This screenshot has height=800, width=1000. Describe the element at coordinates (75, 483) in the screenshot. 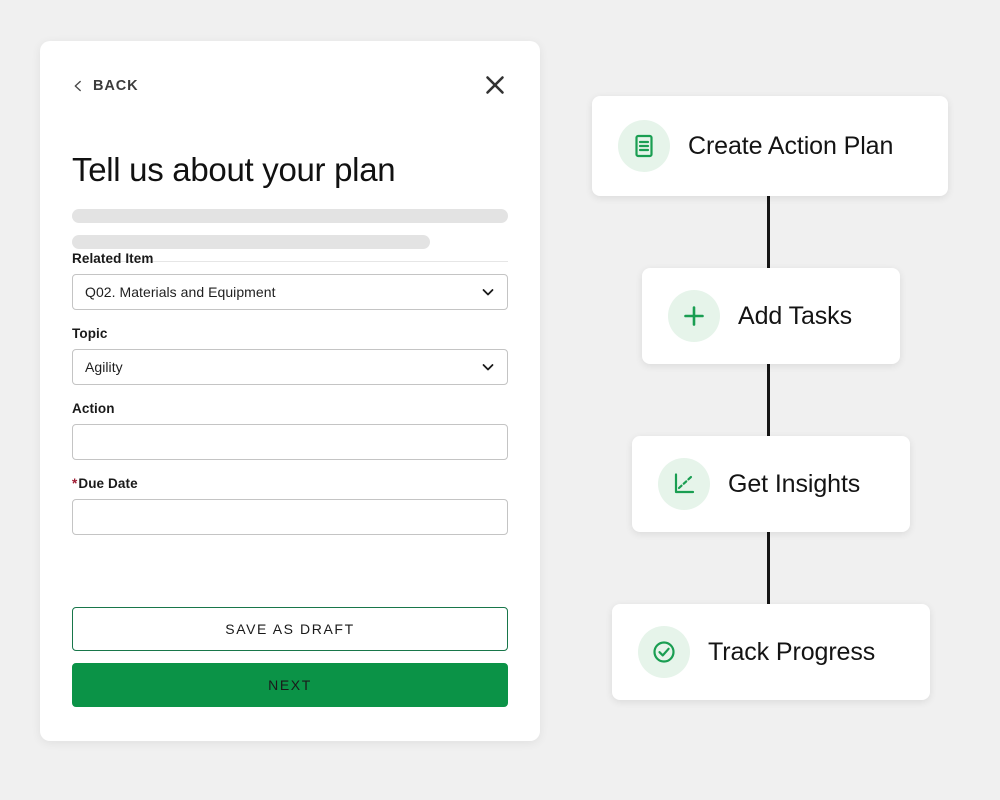

I see `required-marker: *` at that location.